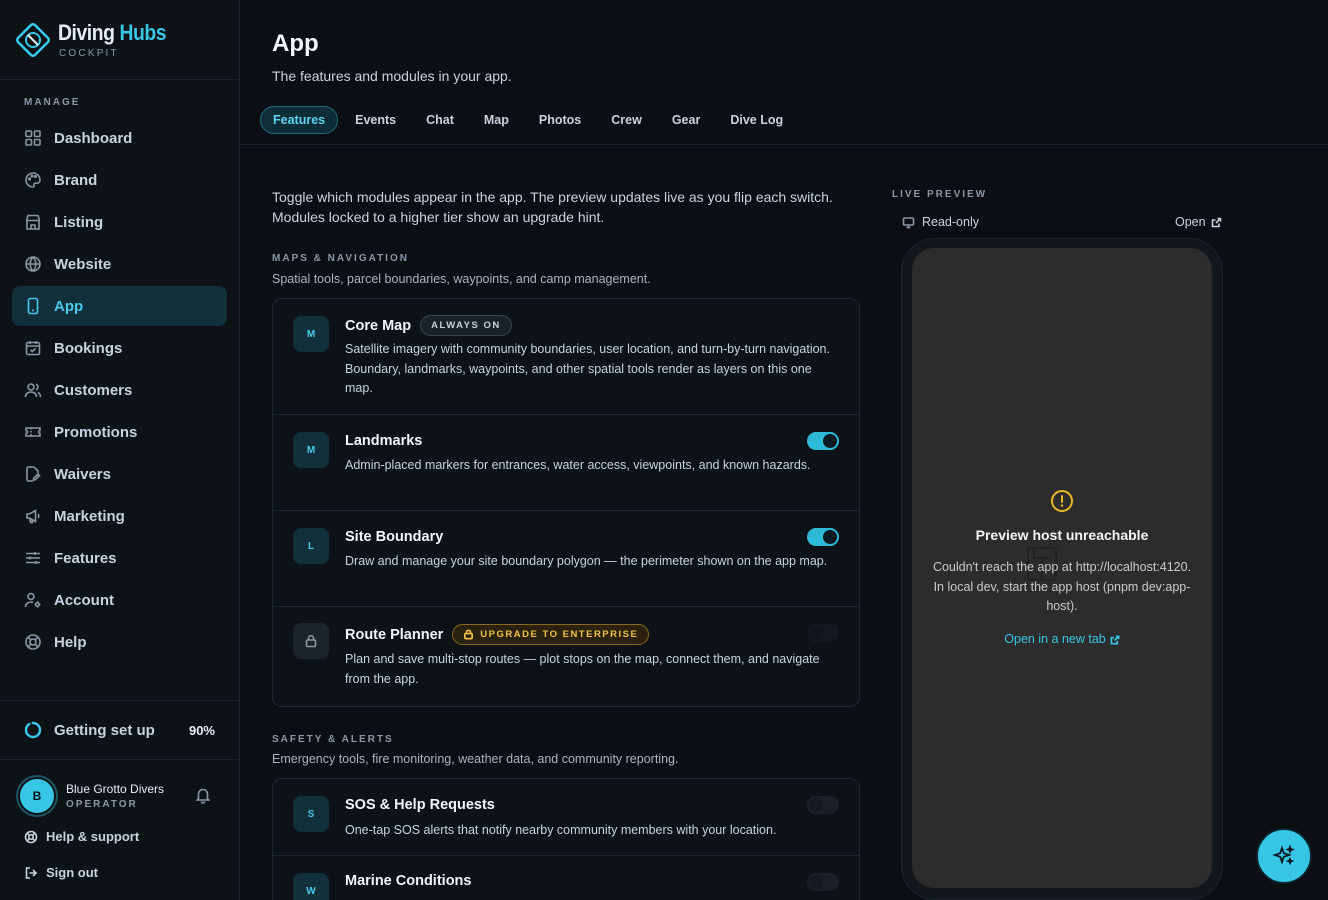  I want to click on sidebar-item-app: App, so click(119, 306).